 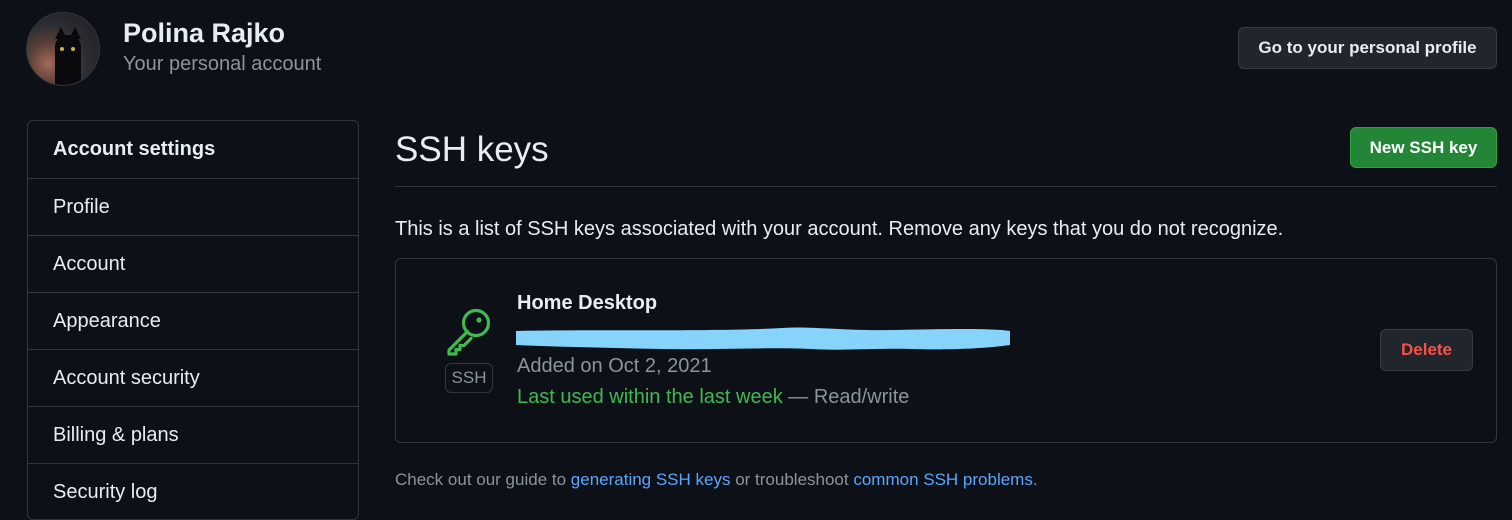 What do you see at coordinates (846, 397) in the screenshot?
I see `key-access: — Read/write` at bounding box center [846, 397].